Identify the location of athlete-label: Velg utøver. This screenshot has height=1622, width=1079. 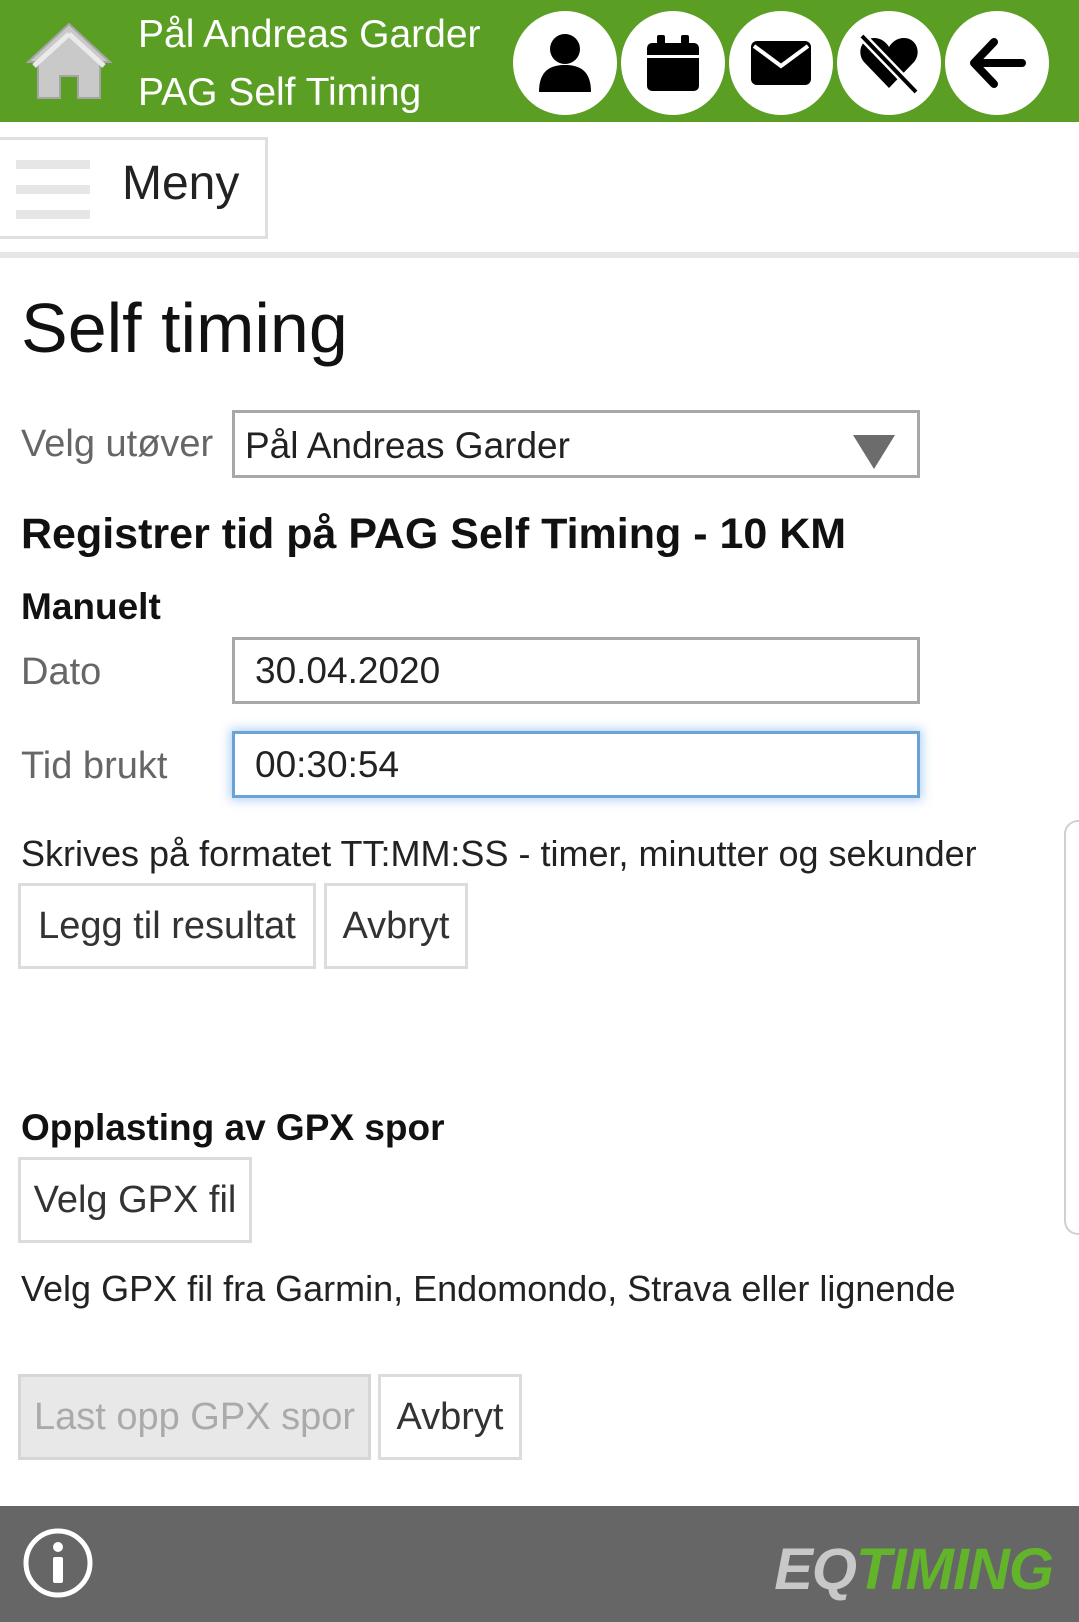
(117, 444).